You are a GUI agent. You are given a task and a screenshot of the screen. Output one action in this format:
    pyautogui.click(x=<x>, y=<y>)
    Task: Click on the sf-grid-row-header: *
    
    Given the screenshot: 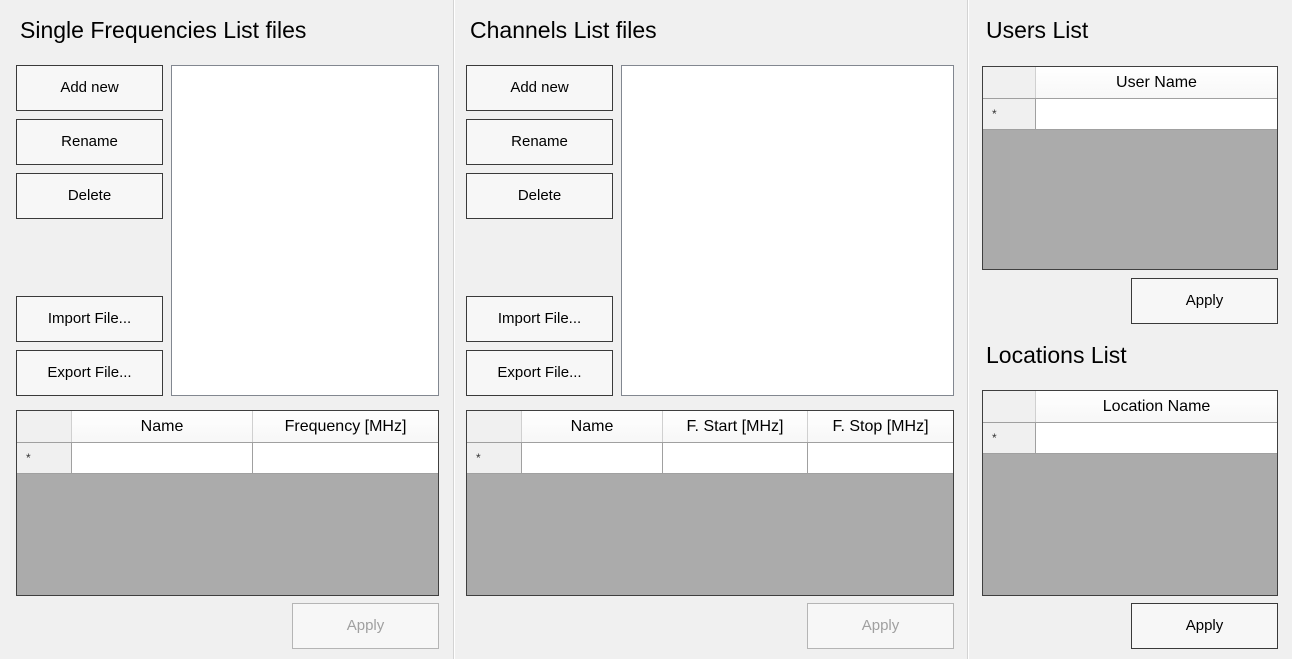 What is the action you would take?
    pyautogui.click(x=44, y=458)
    